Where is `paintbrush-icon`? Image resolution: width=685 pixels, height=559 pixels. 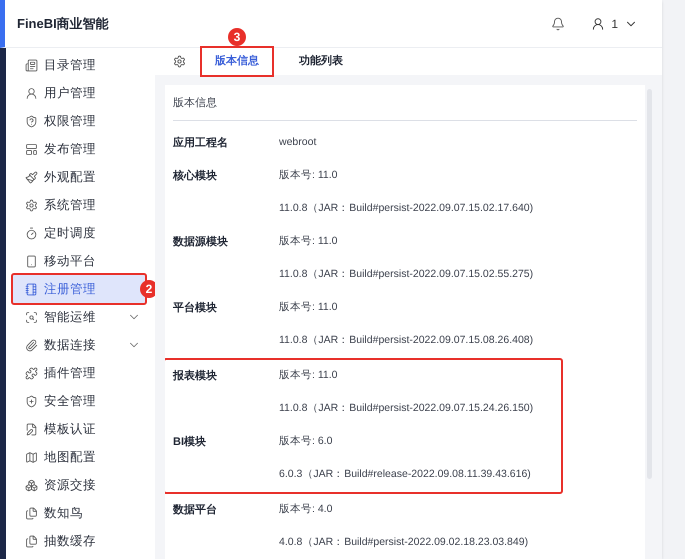
paintbrush-icon is located at coordinates (31, 177).